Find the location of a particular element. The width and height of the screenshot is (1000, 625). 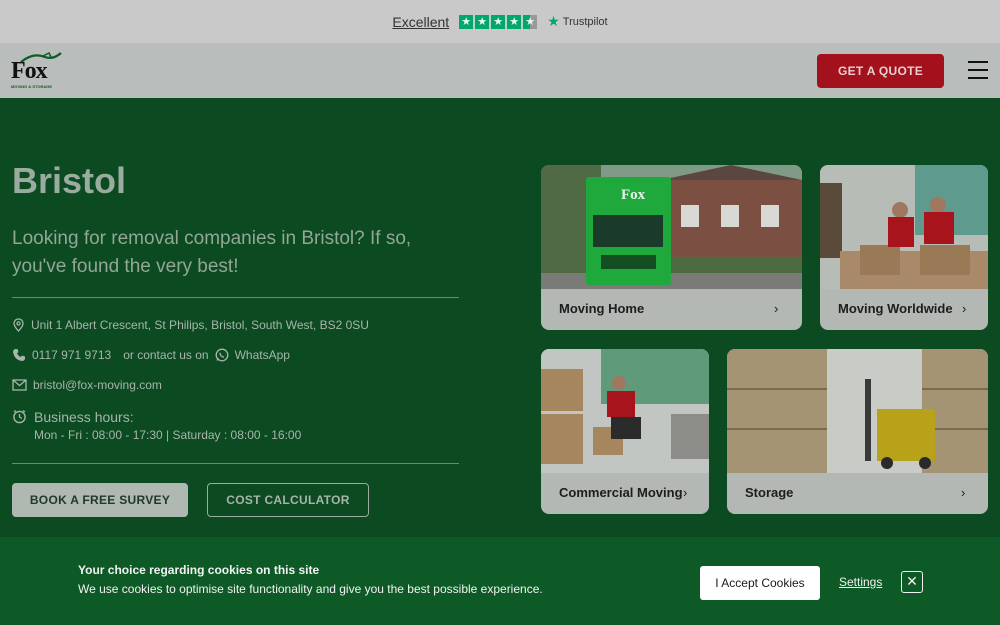

commercial-moving-photo is located at coordinates (625, 411).